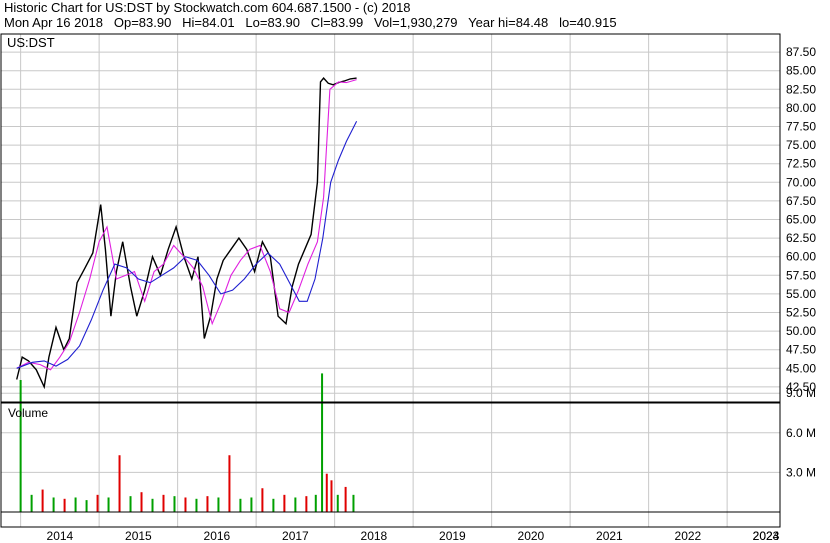 The height and width of the screenshot is (543, 830). What do you see at coordinates (801, 145) in the screenshot?
I see `price-tick-label: 75.00` at bounding box center [801, 145].